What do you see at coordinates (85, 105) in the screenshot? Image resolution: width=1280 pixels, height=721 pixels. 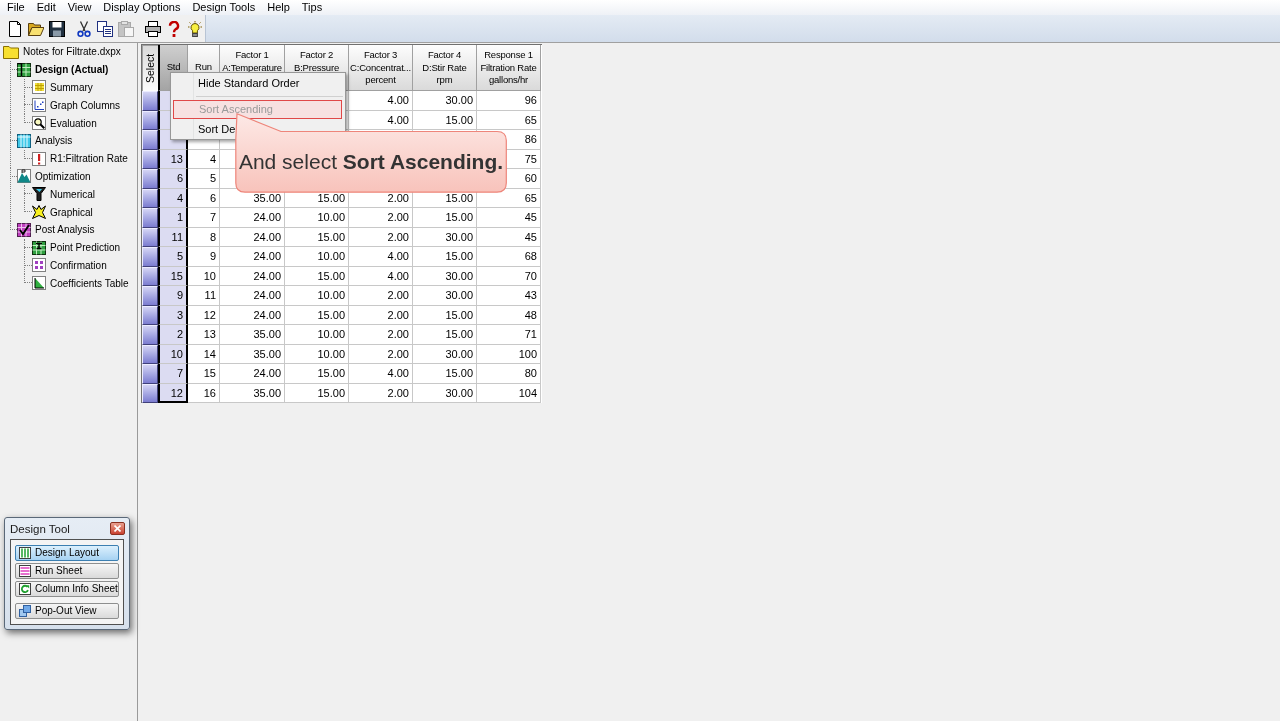 I see `tree-item: Graph Columns` at bounding box center [85, 105].